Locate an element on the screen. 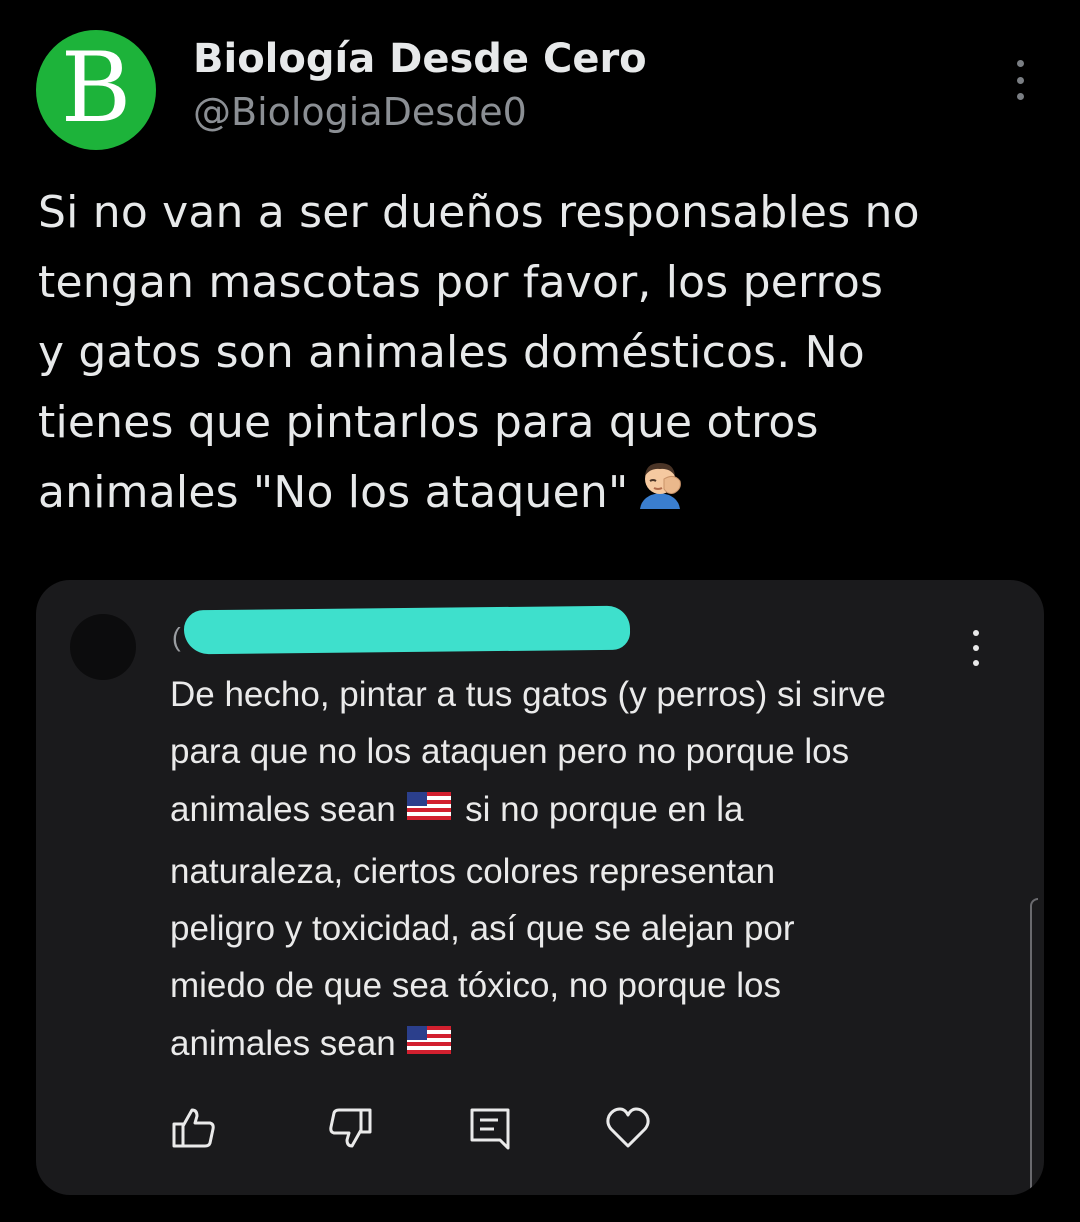 This screenshot has height=1222, width=1080. comment-text-line: miedo de que sea tóxico, no porque los is located at coordinates (475, 985).